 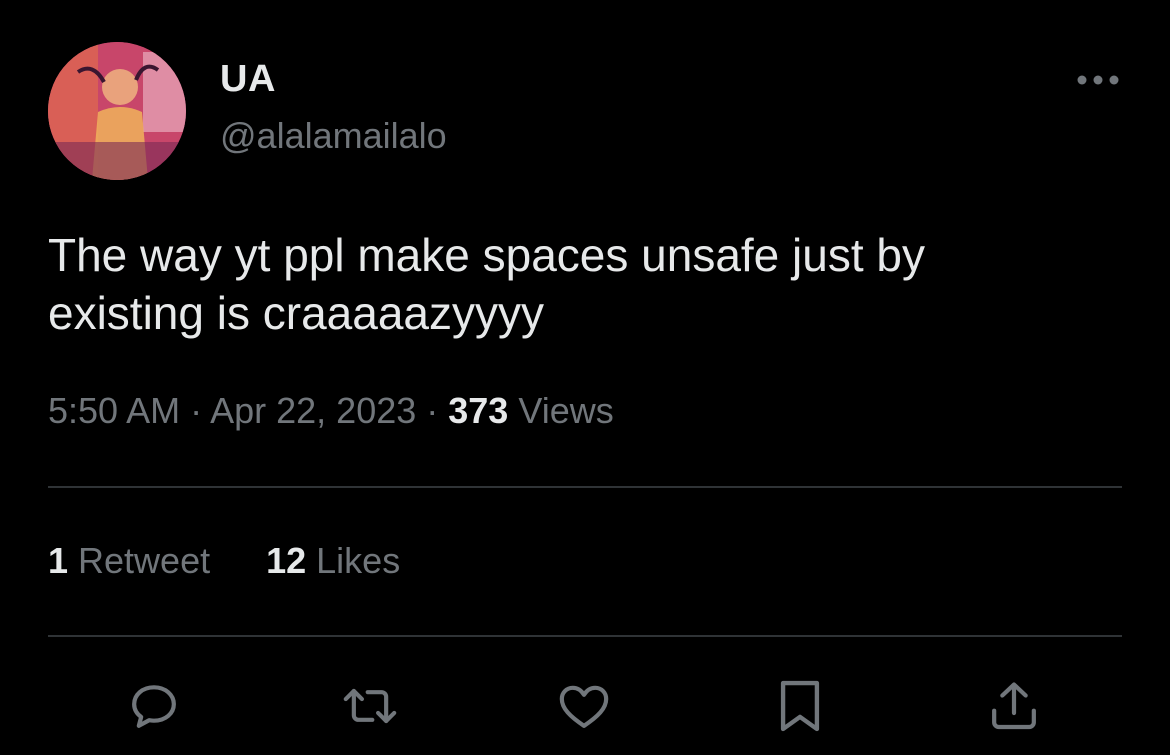 I want to click on views-label: Views, so click(x=561, y=410).